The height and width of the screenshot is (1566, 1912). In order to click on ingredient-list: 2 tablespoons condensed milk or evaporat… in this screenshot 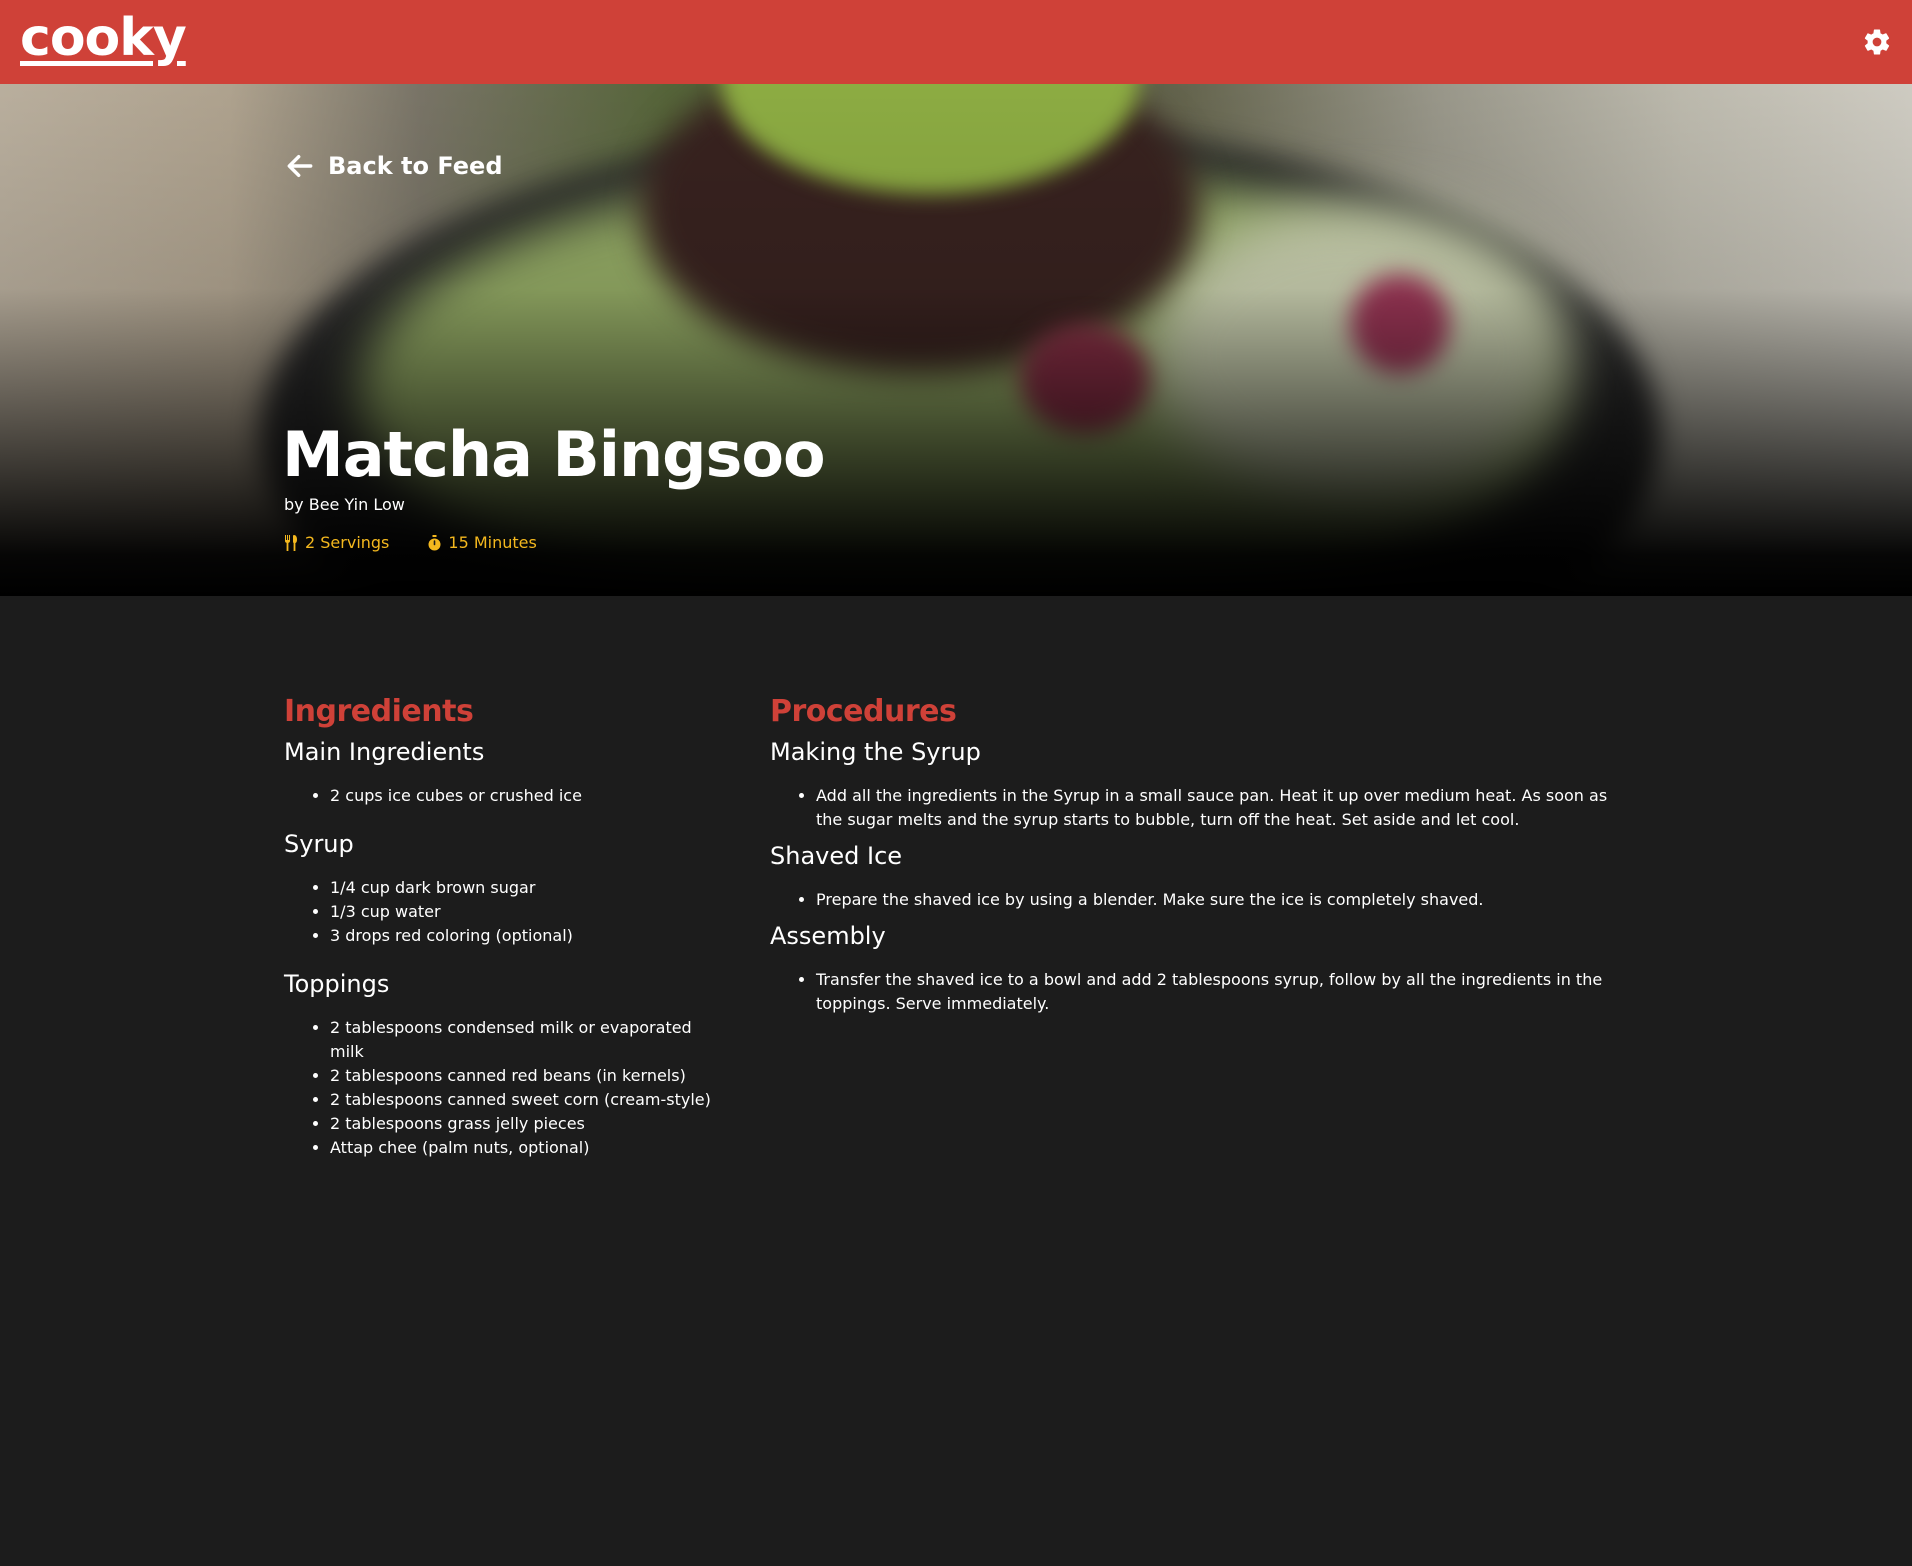, I will do `click(499, 1088)`.